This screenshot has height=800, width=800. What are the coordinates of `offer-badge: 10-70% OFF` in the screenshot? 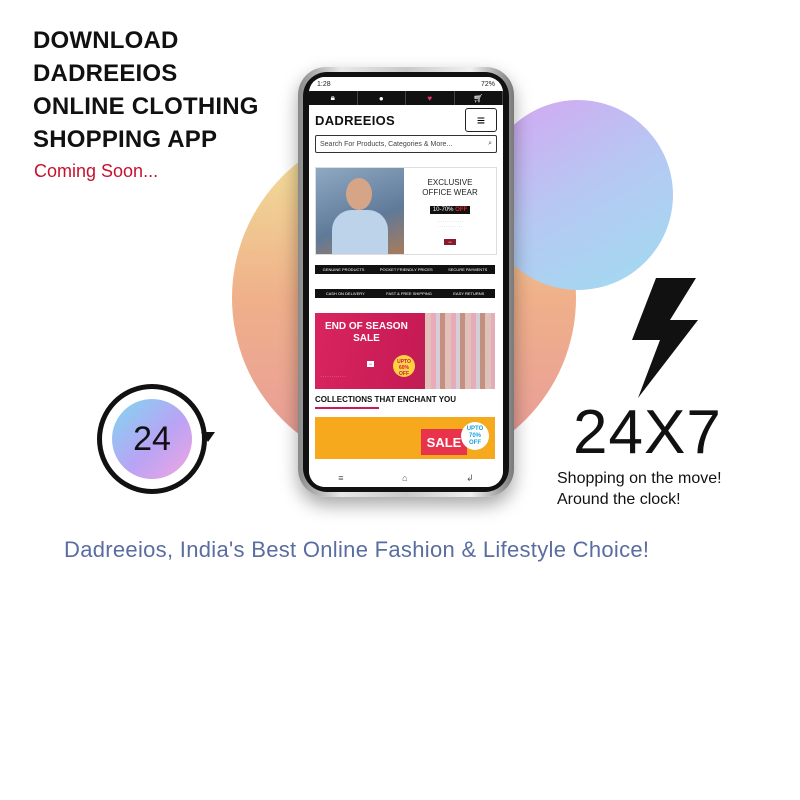 It's located at (450, 210).